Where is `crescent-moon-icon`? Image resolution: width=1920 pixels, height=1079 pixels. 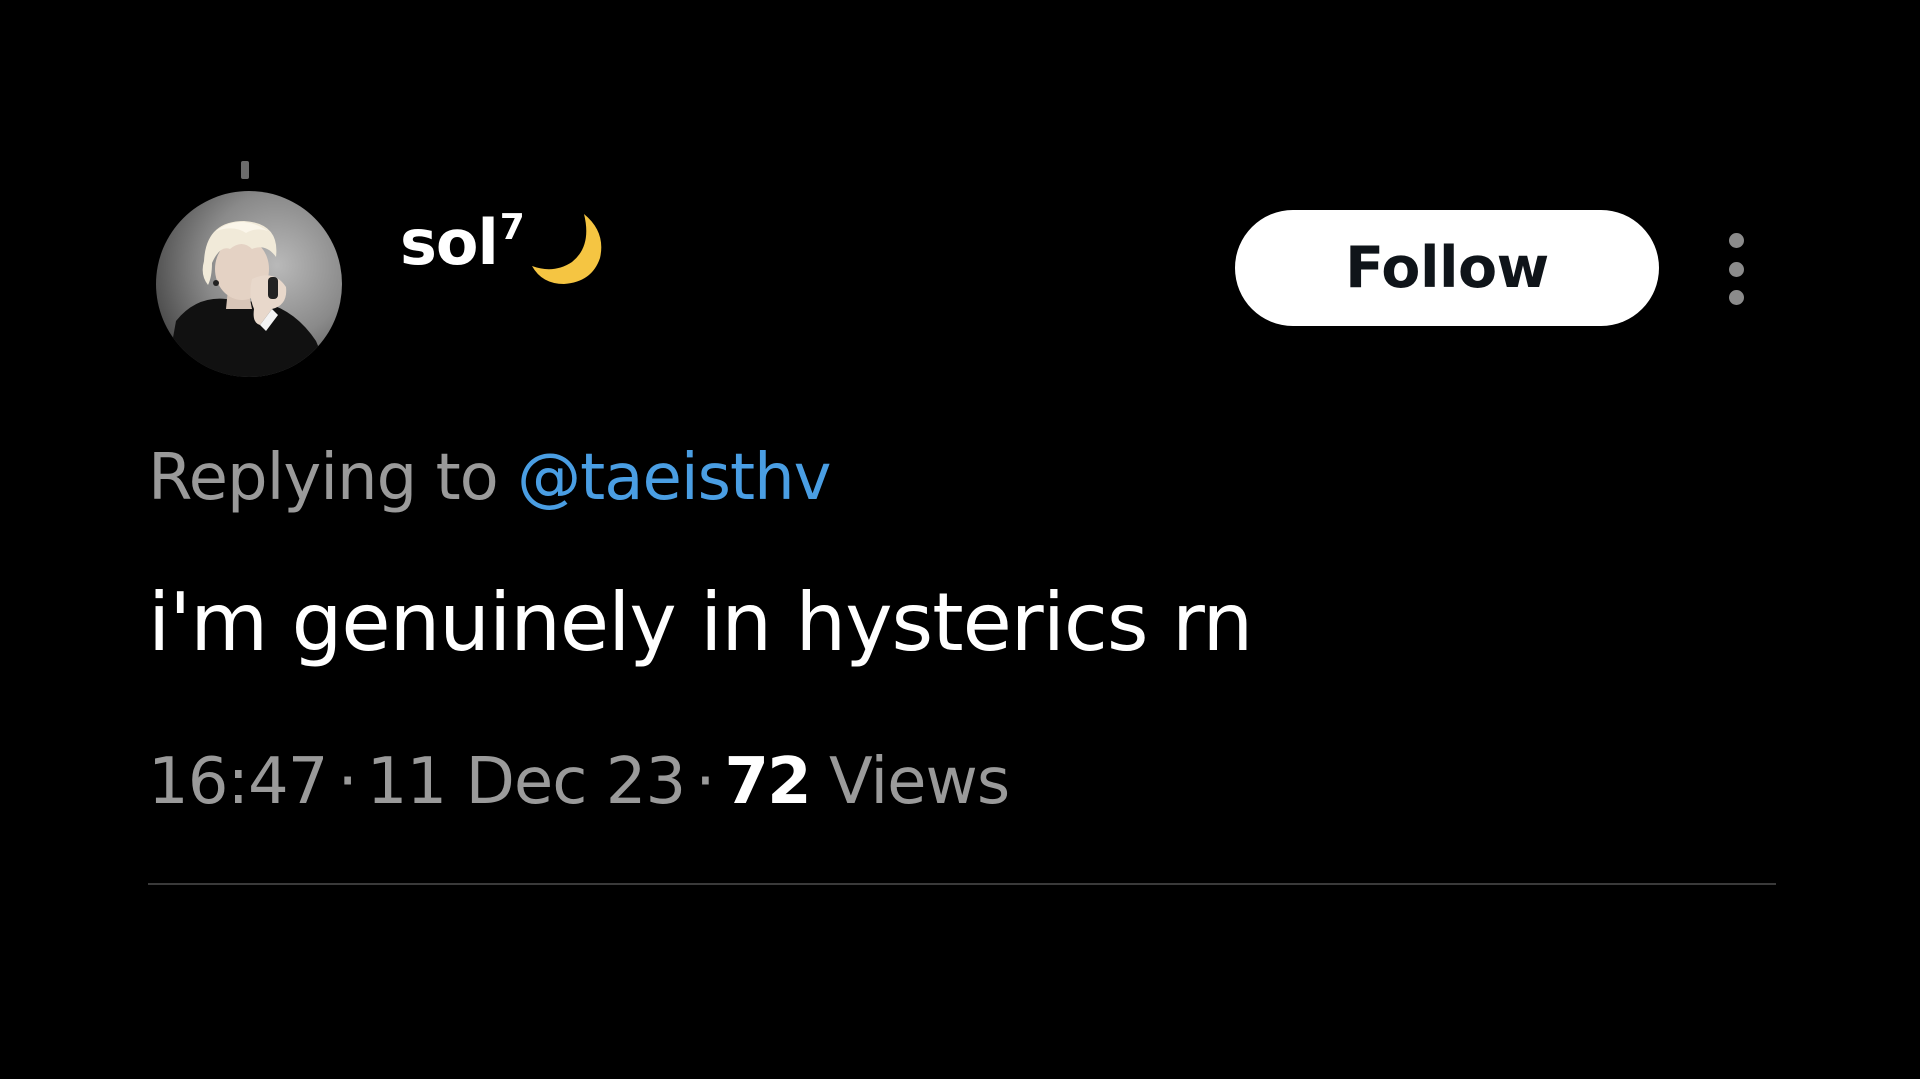 crescent-moon-icon is located at coordinates (566, 249).